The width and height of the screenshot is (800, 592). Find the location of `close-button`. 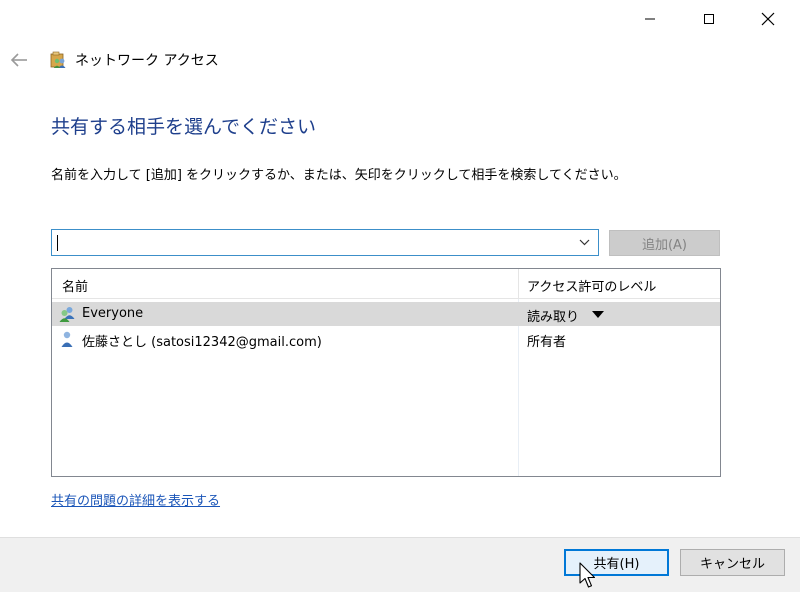

close-button is located at coordinates (768, 19).